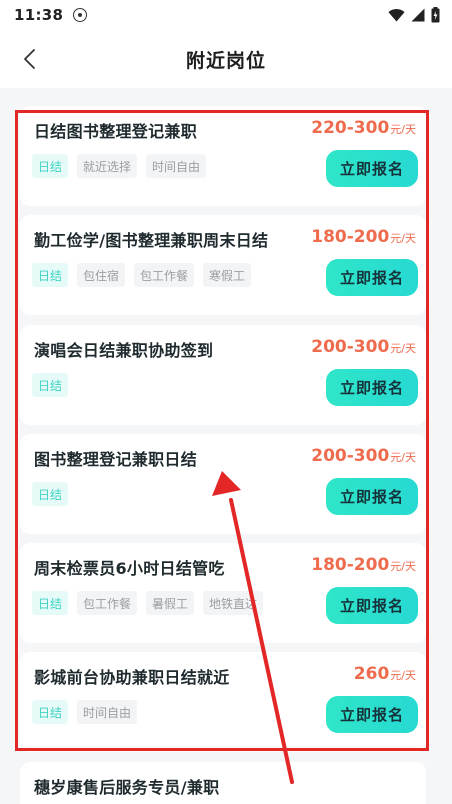 This screenshot has width=452, height=804. Describe the element at coordinates (223, 484) in the screenshot. I see `job-card: 图书整理登记兼职日结 200-300 元/天 日结 立即报名` at that location.